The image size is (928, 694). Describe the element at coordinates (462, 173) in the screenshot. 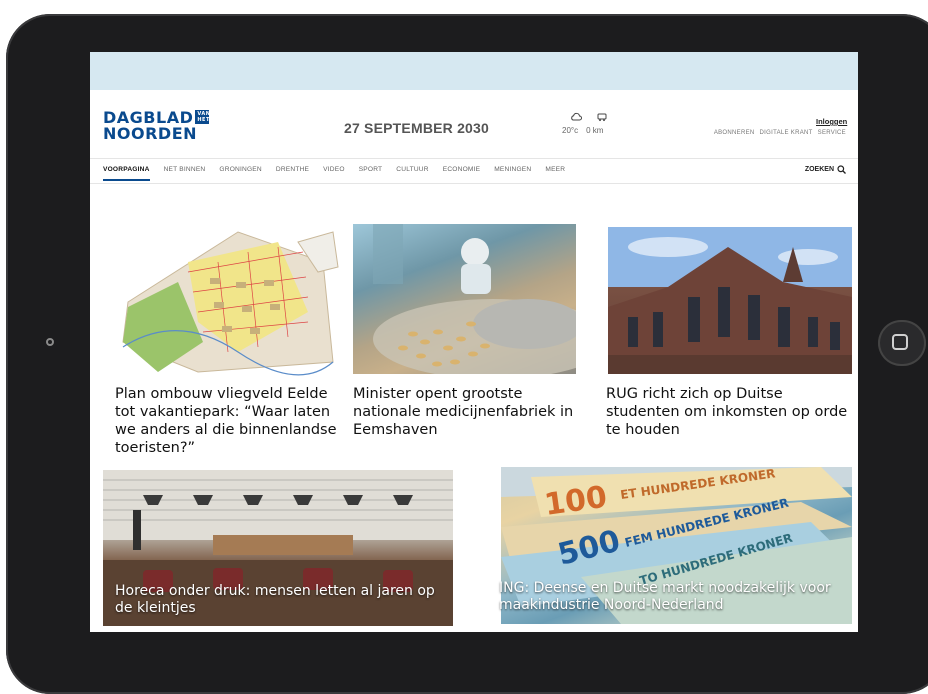

I see `nav-item-economie: ECONOMIE` at that location.